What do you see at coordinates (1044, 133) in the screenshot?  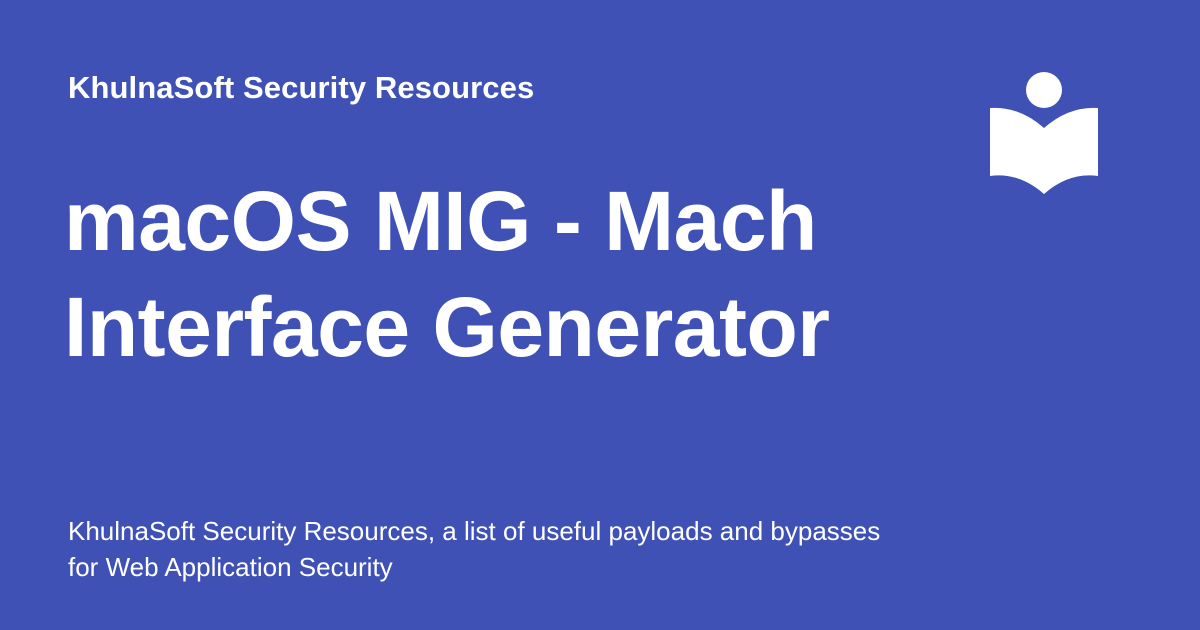 I see `open-book-reader-icon` at bounding box center [1044, 133].